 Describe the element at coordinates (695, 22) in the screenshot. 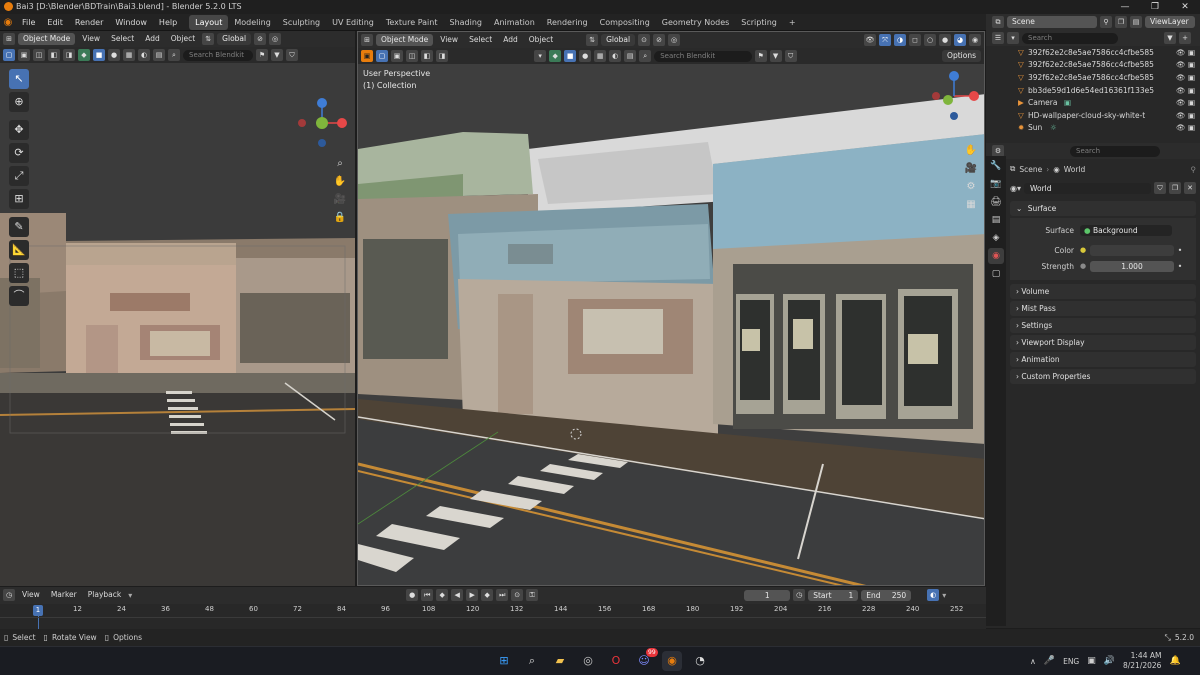

I see `tab-geometry-nodes: Geometry Nodes` at that location.